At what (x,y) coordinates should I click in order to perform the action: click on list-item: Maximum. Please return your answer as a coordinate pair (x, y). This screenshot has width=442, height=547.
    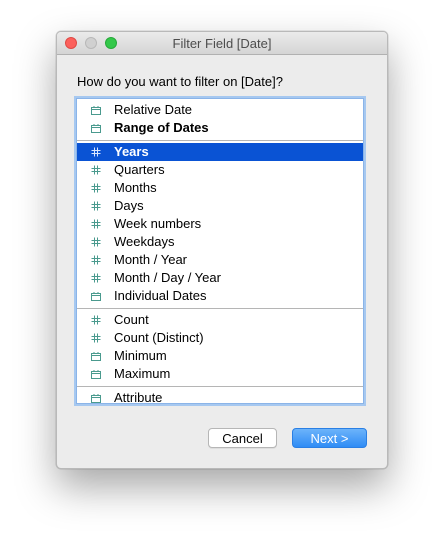
    Looking at the image, I should click on (220, 374).